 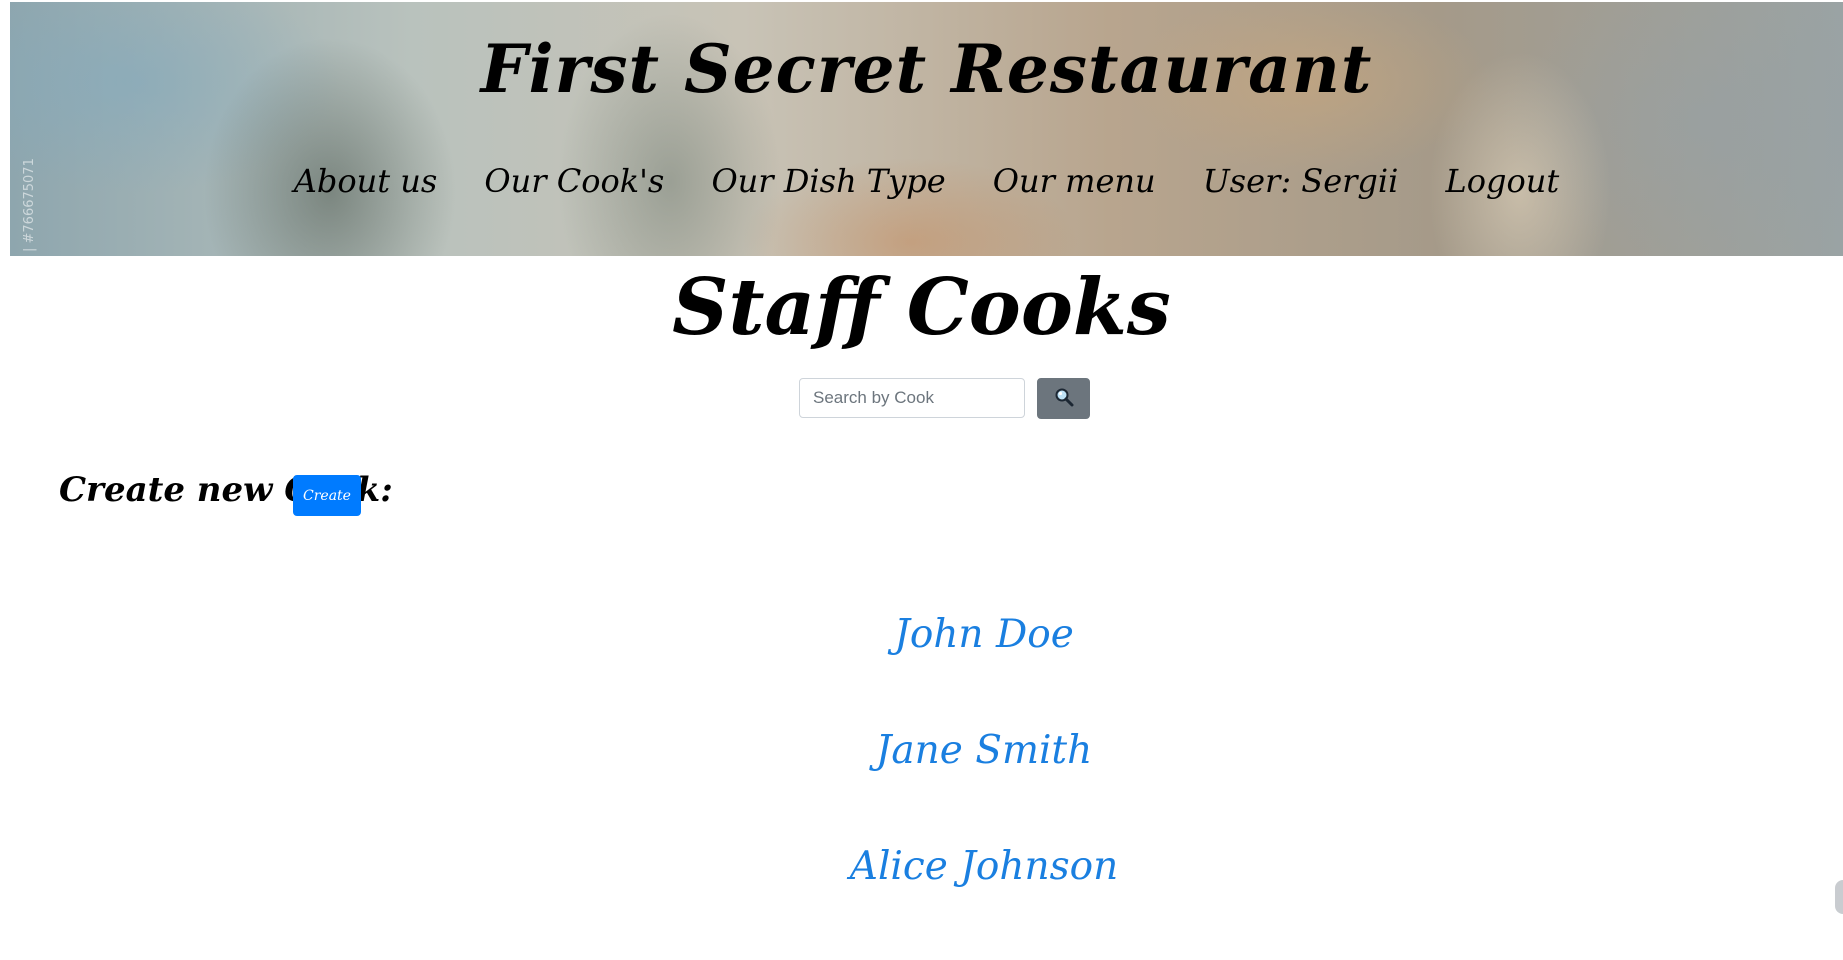 I want to click on list-item: John Doe, so click(x=921, y=670).